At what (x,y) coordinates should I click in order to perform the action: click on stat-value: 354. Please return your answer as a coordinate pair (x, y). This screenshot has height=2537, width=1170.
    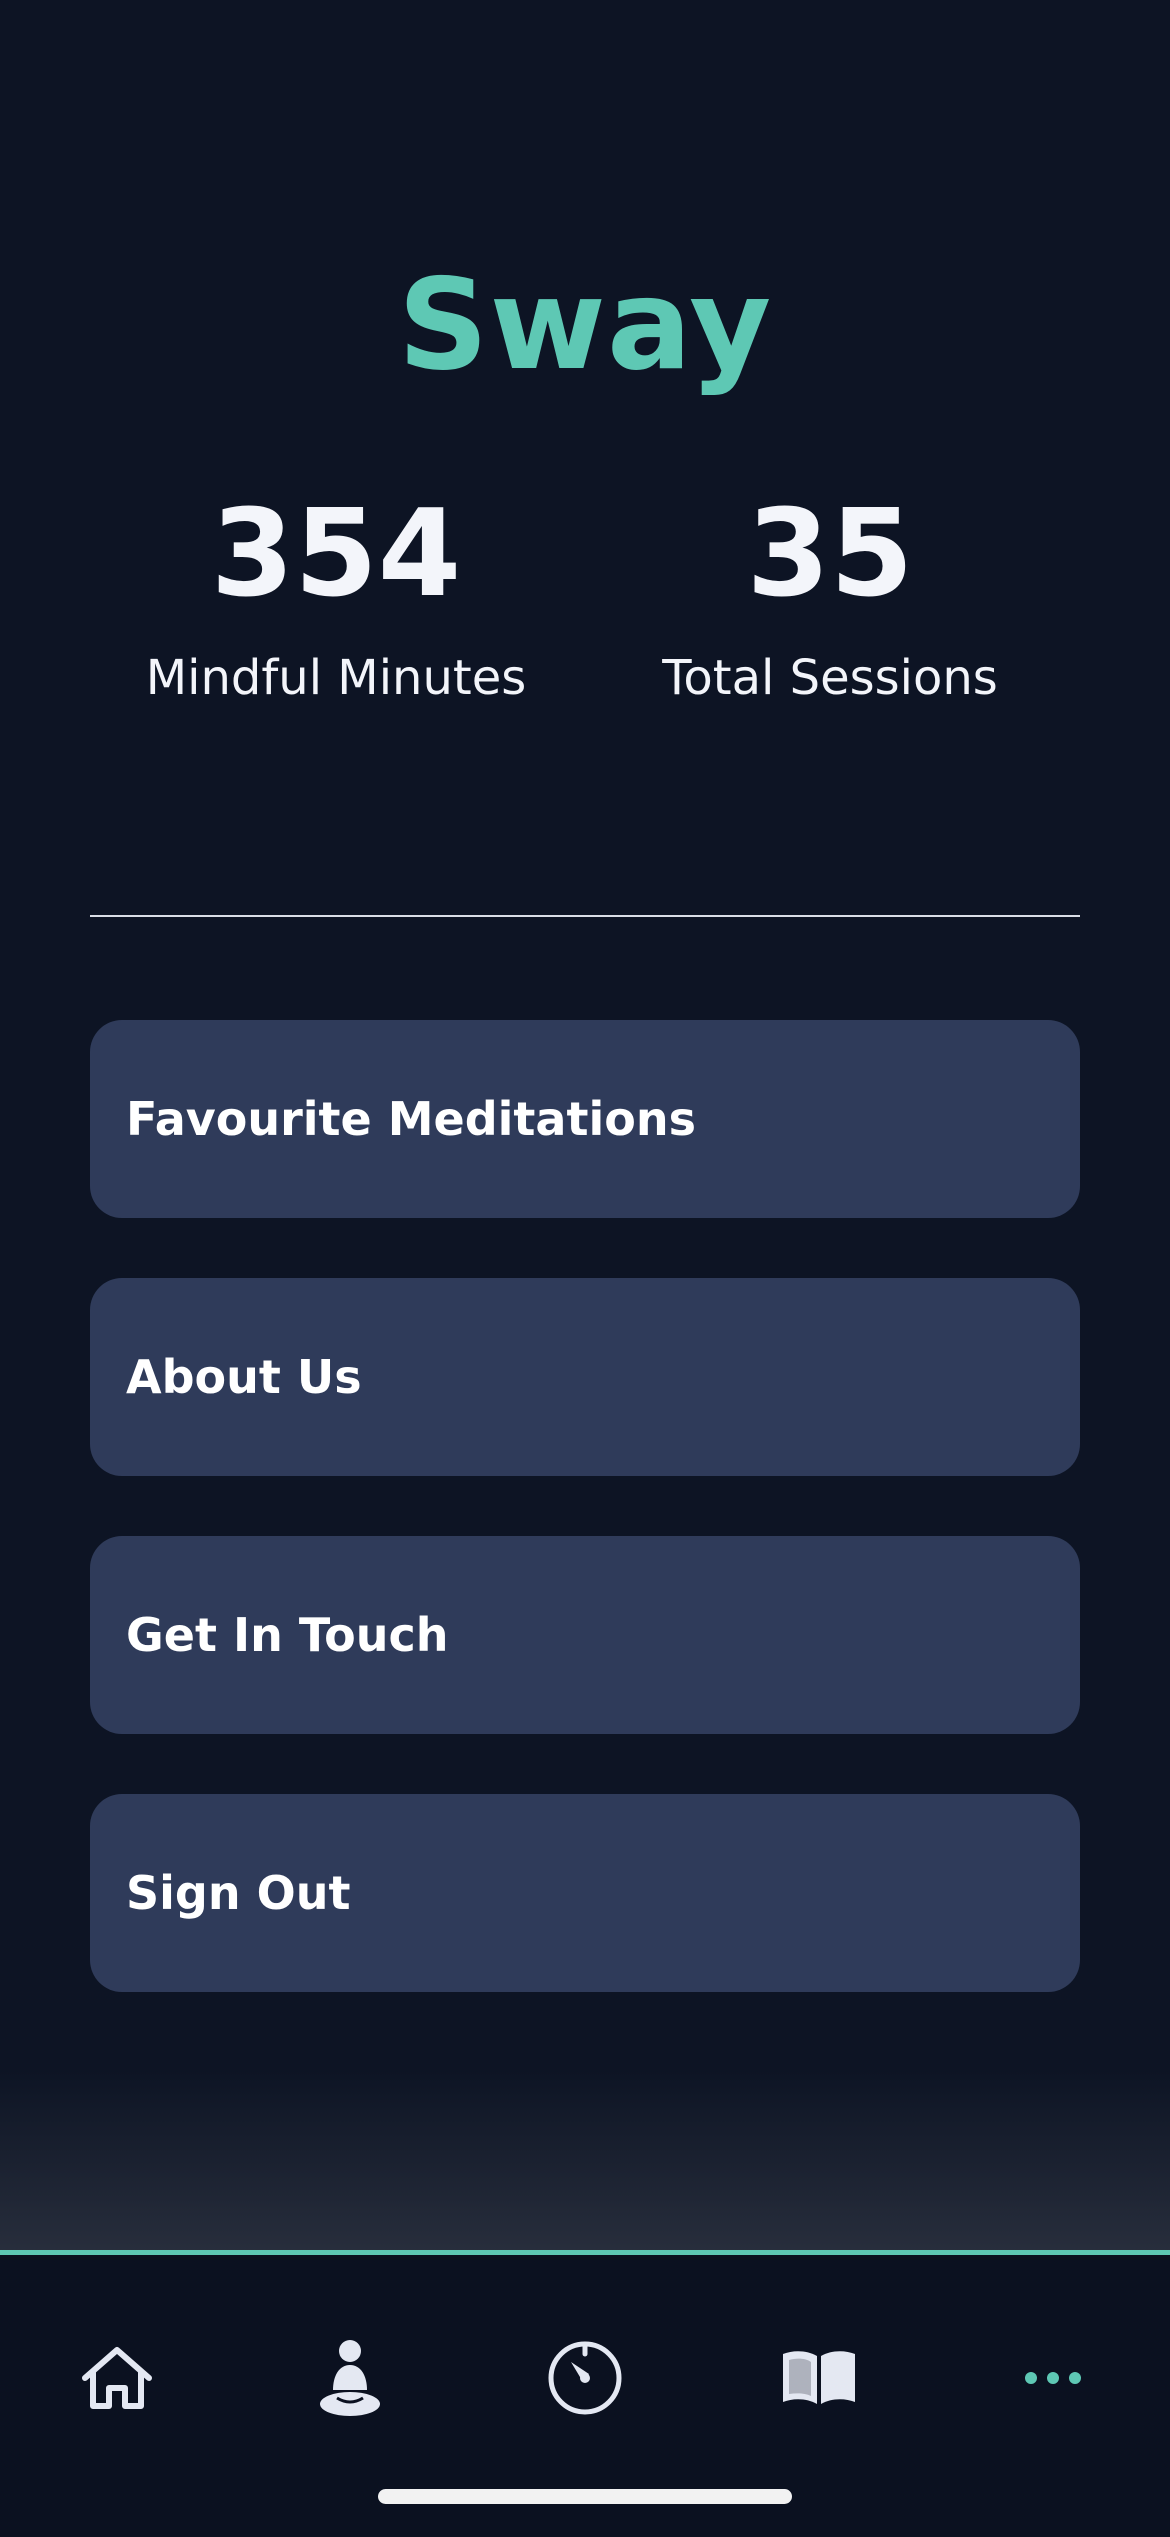
    Looking at the image, I should click on (336, 554).